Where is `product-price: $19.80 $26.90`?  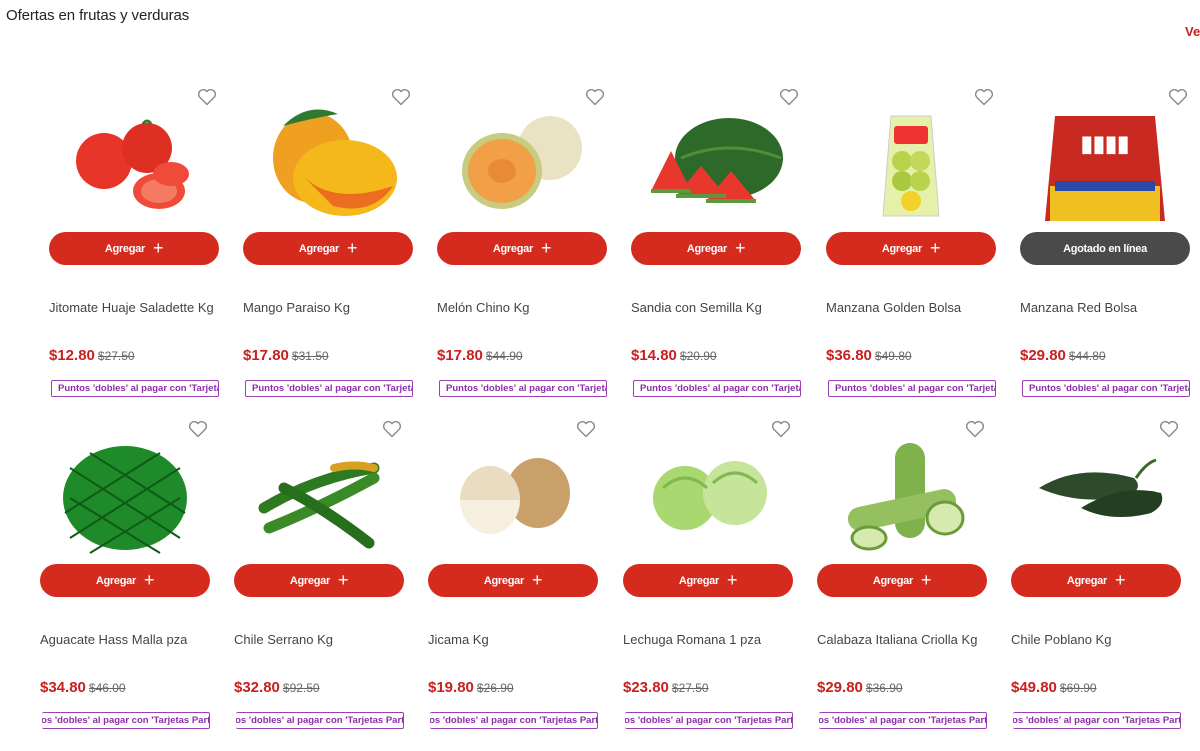
product-price: $19.80 $26.90 is located at coordinates (471, 687).